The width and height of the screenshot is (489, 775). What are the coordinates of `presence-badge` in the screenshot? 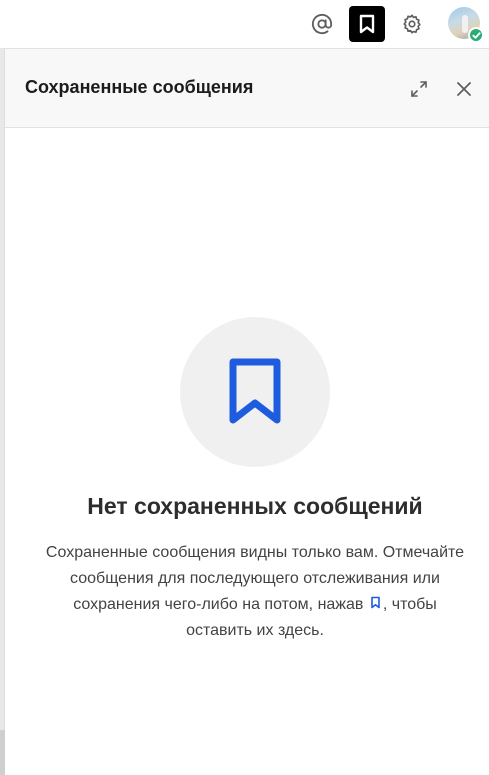 It's located at (476, 35).